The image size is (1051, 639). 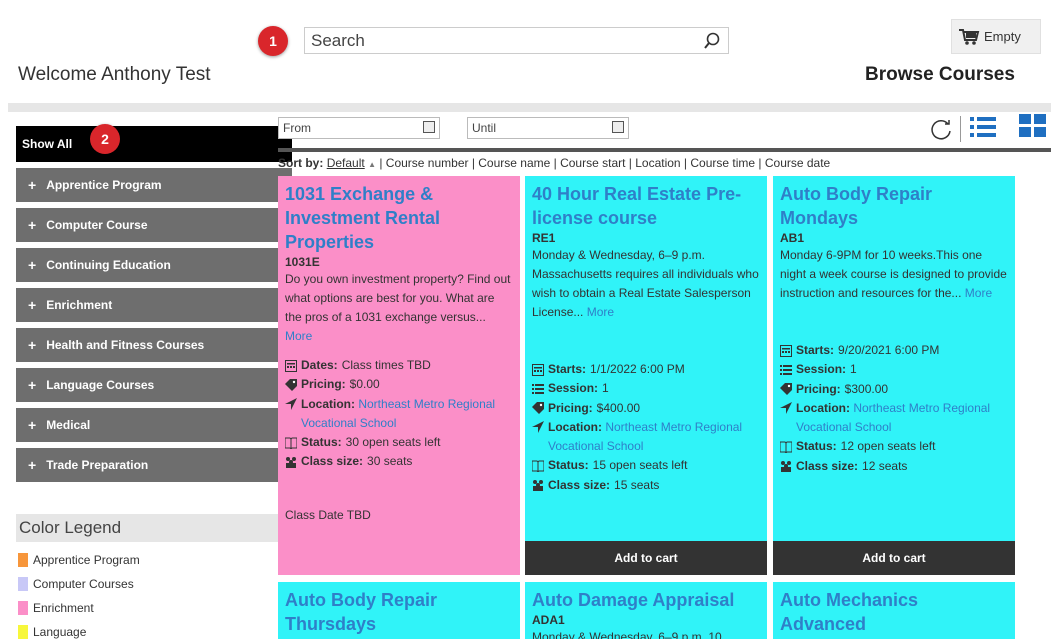 What do you see at coordinates (79, 305) in the screenshot?
I see `category-label: Enrichment` at bounding box center [79, 305].